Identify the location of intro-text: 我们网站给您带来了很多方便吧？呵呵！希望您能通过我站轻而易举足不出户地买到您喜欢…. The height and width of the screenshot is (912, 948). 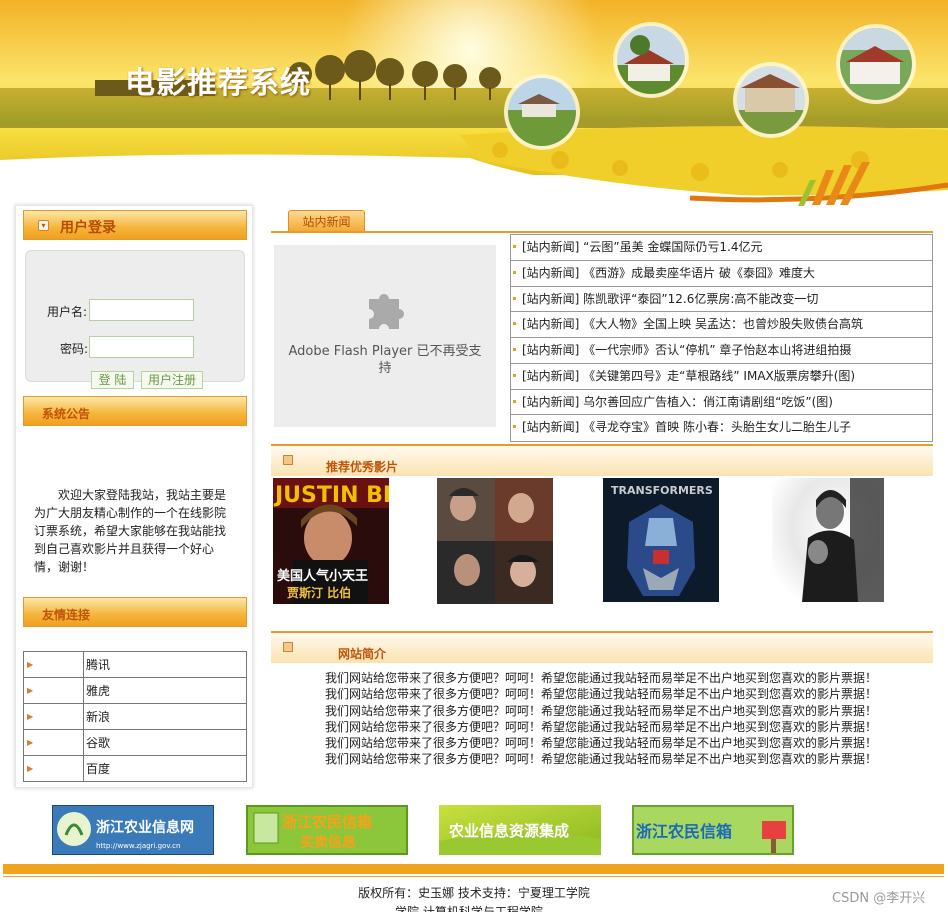
(605, 719).